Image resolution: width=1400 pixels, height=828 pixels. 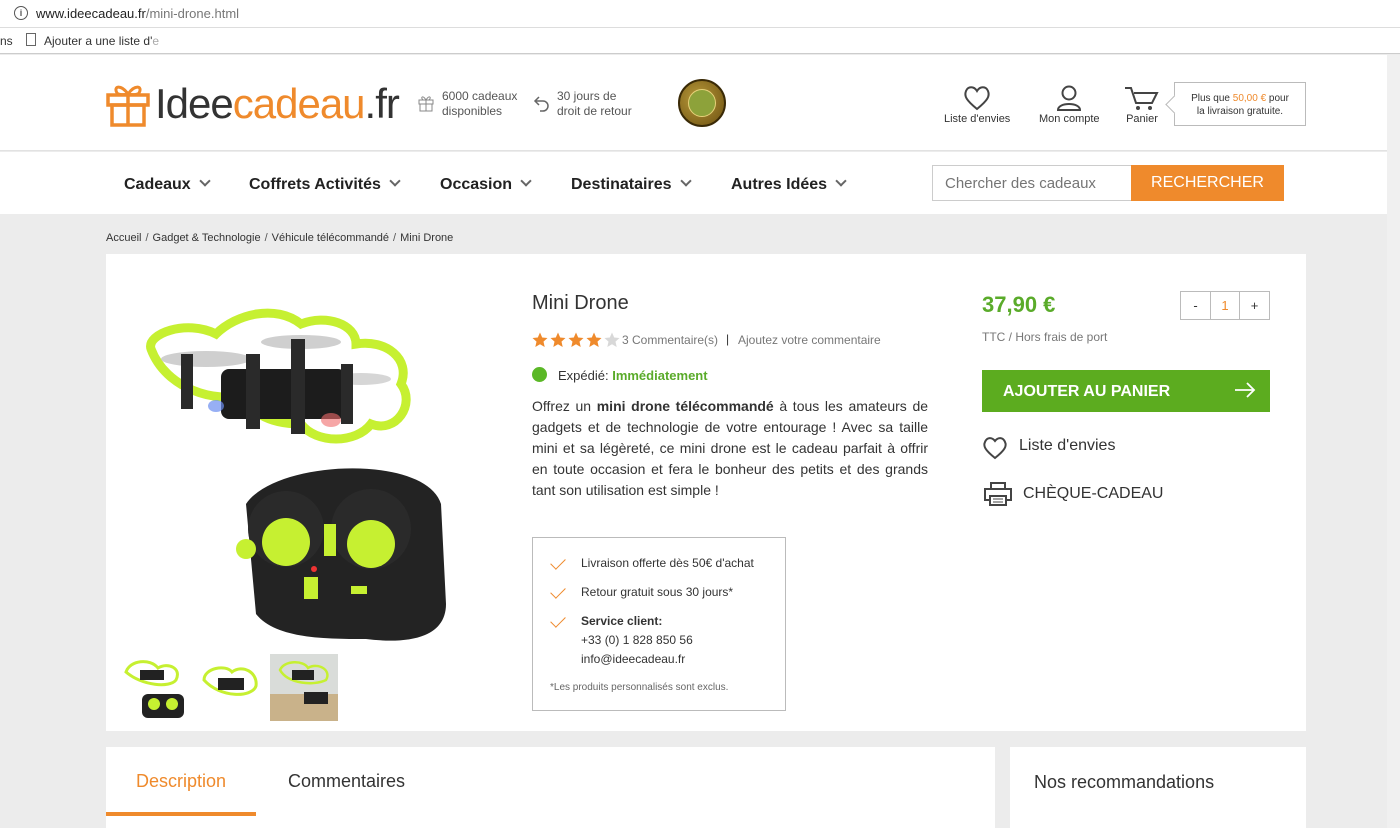 What do you see at coordinates (486, 184) in the screenshot?
I see `nav-item-occasion: Occasion` at bounding box center [486, 184].